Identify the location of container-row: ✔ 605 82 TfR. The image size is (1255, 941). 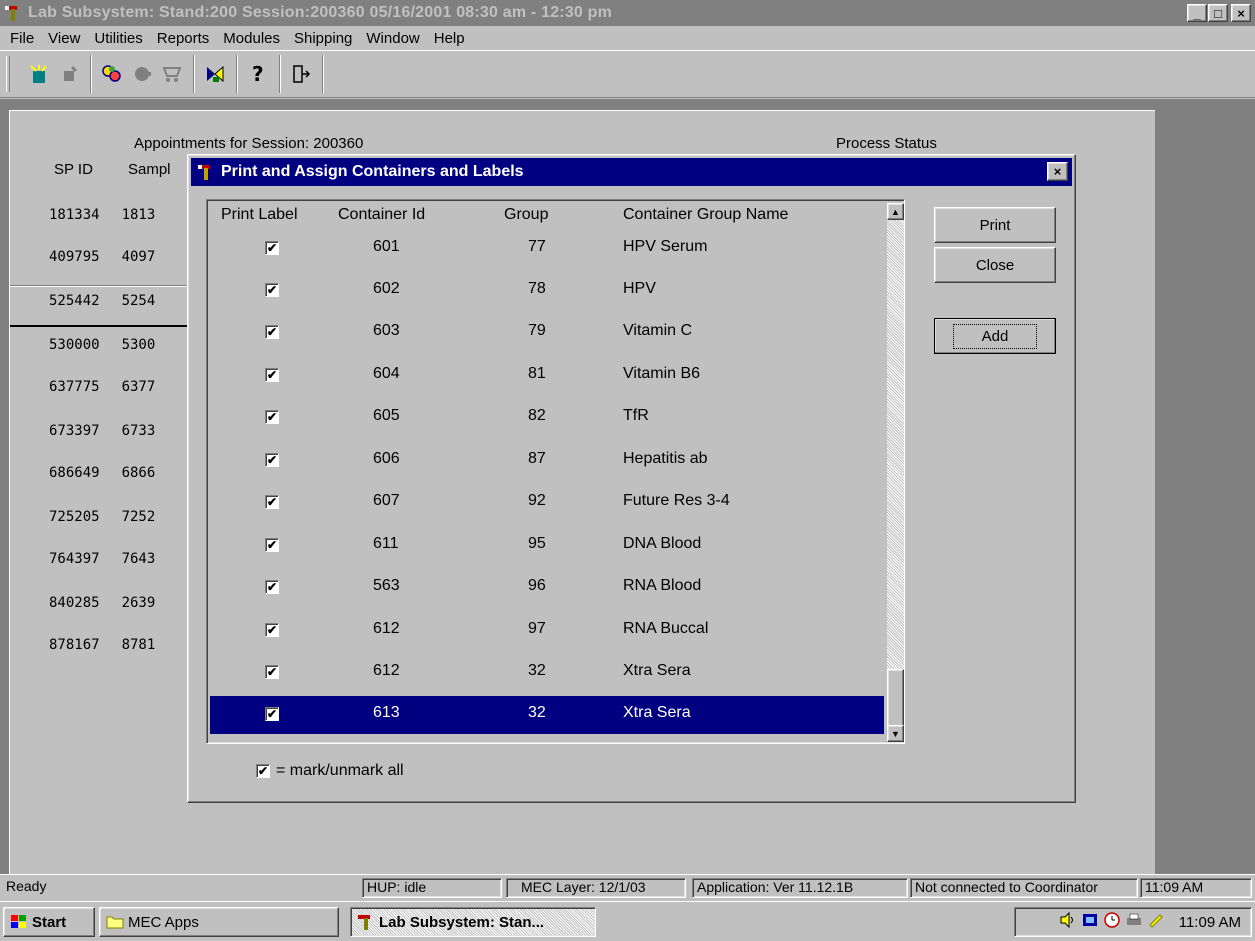
(547, 418).